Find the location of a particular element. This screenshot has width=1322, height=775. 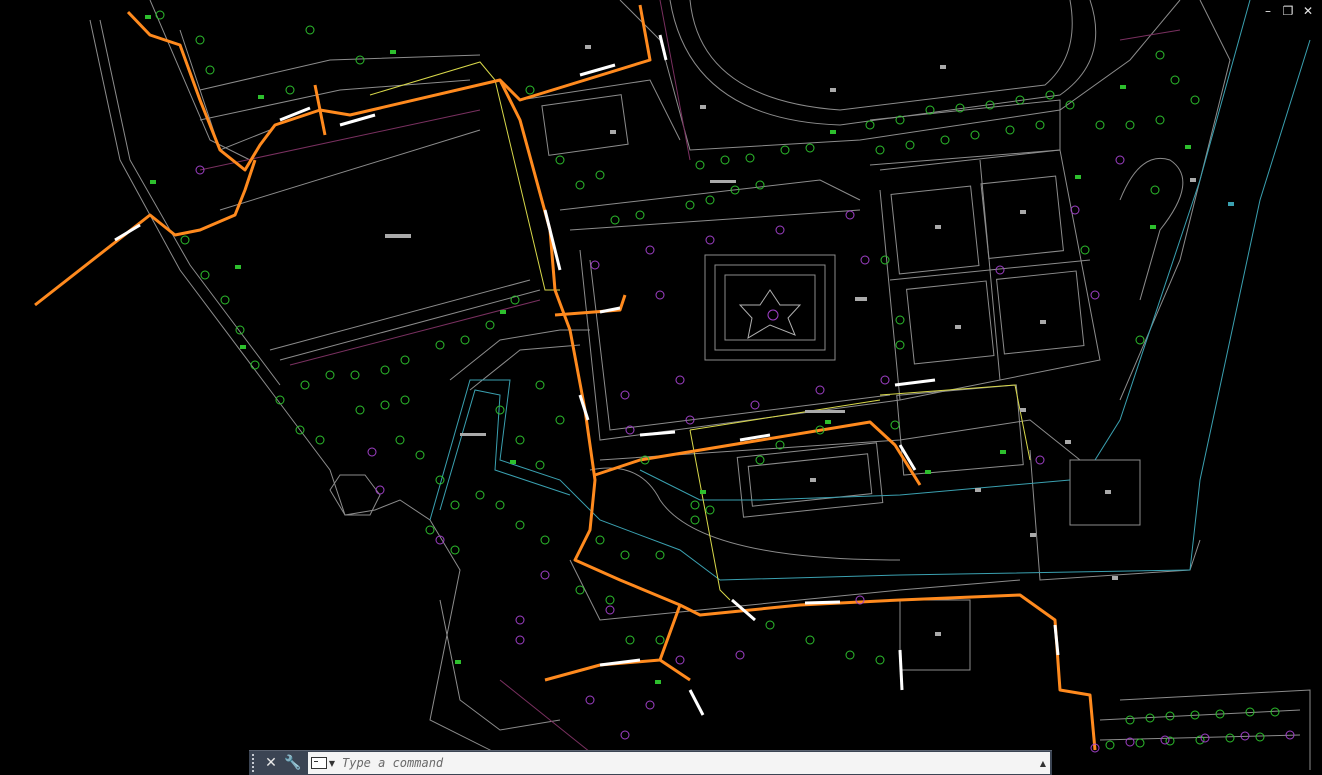

restore-button: ❐ is located at coordinates (1288, 11).